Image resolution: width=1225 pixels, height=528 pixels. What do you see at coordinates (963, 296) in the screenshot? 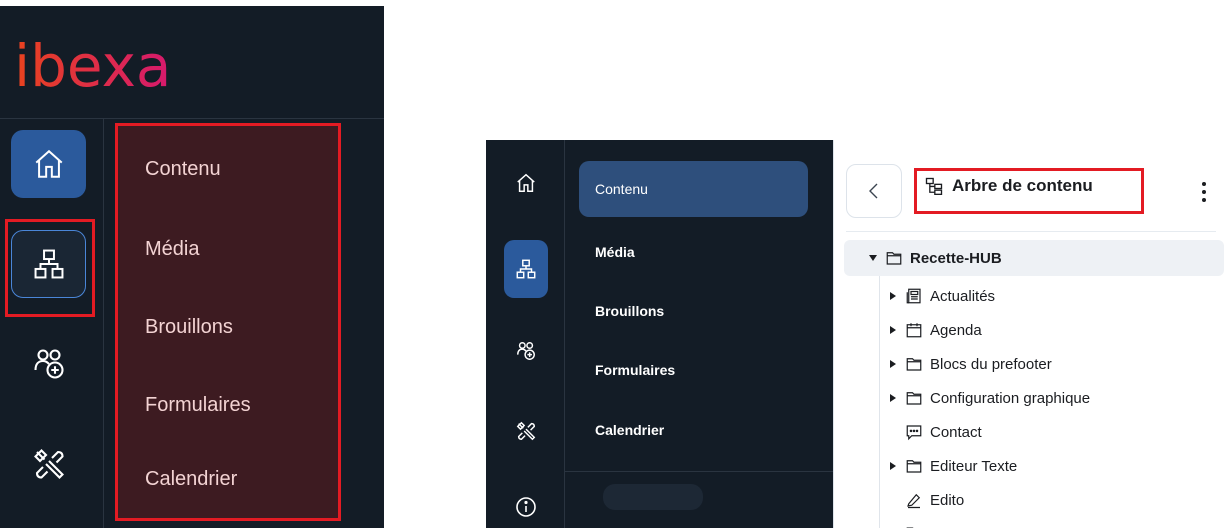
I see `tree-item-label: Actualités` at bounding box center [963, 296].